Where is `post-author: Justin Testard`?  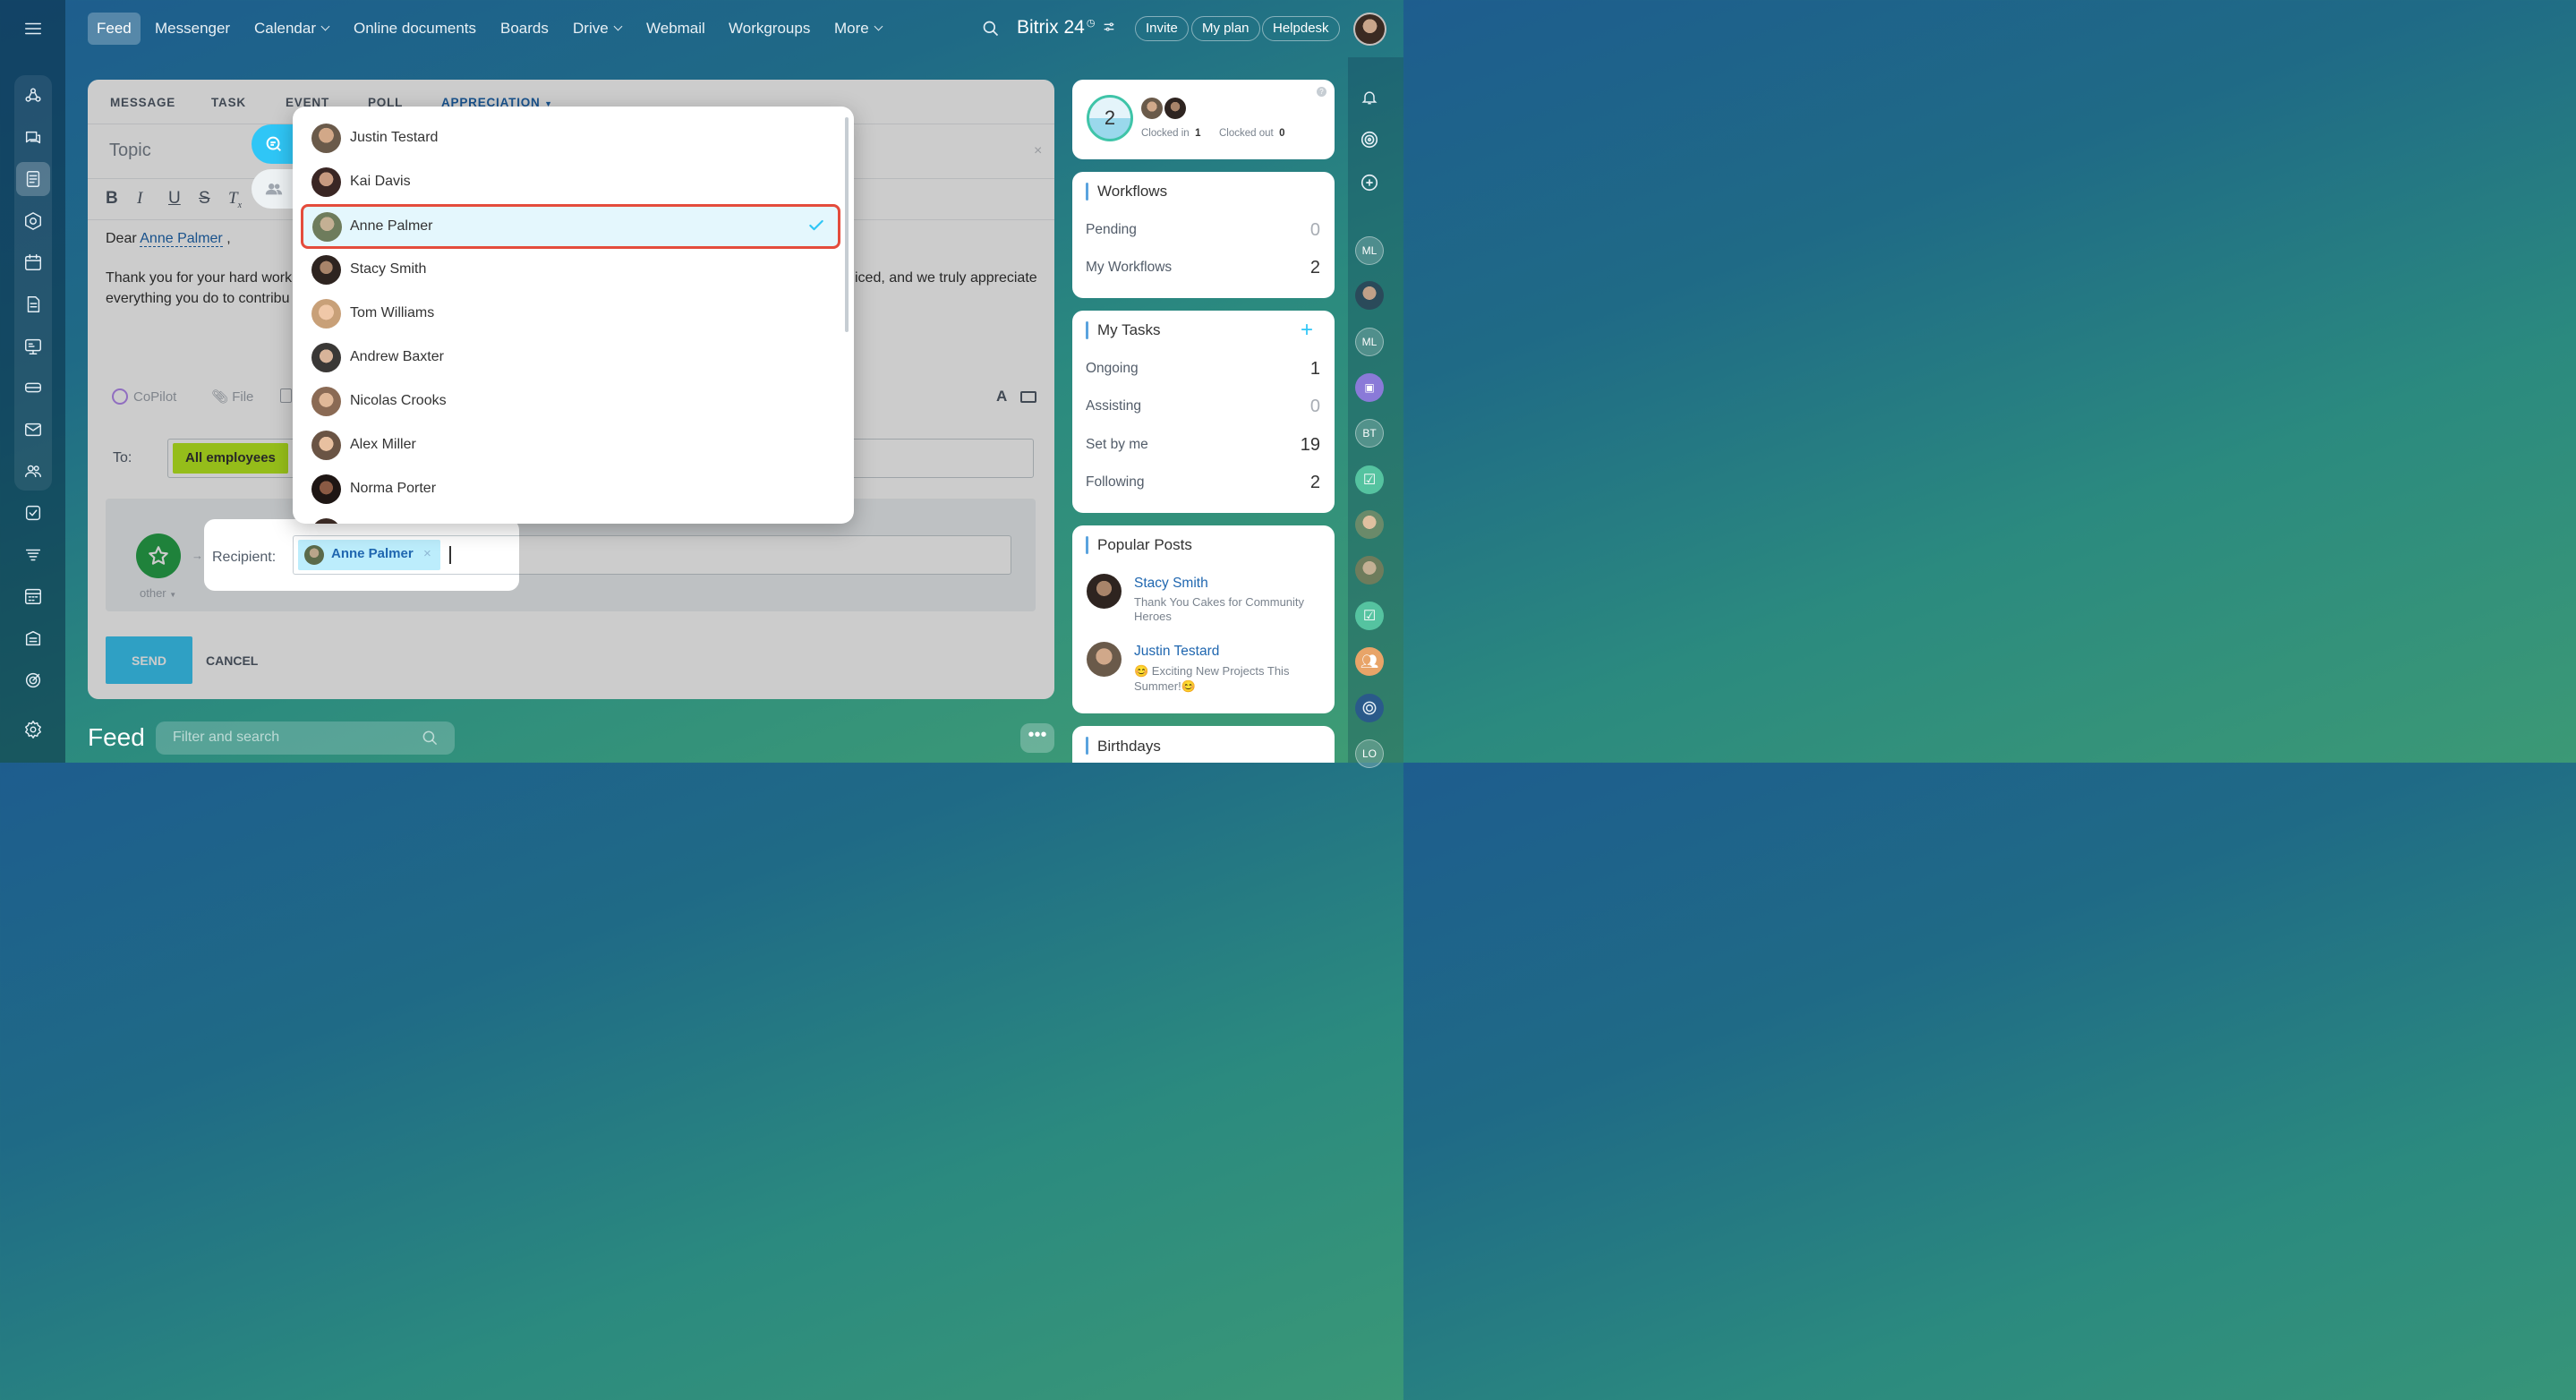 post-author: Justin Testard is located at coordinates (1176, 652).